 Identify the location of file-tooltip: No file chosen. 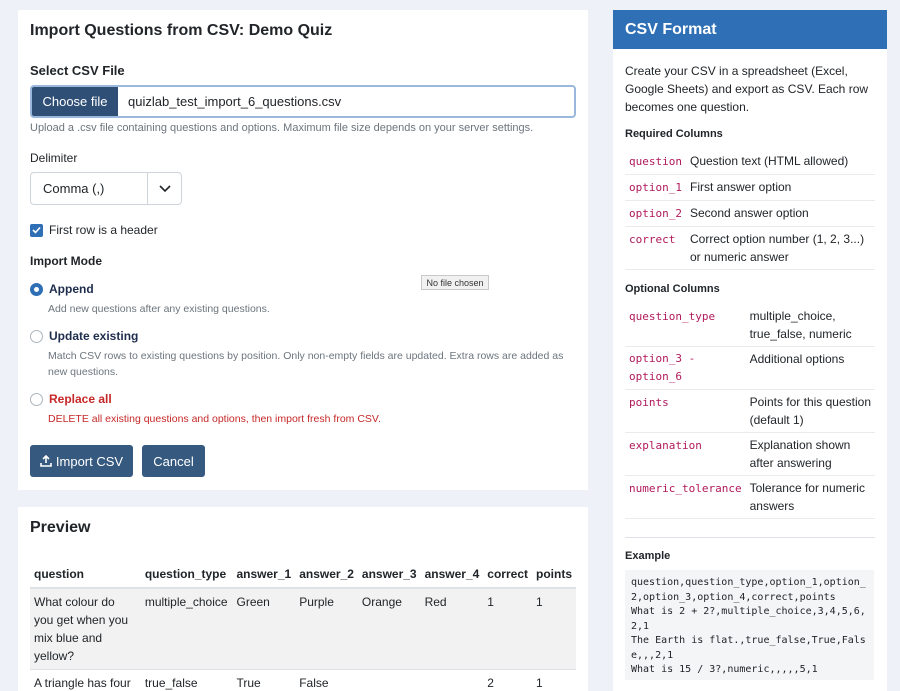
(455, 282).